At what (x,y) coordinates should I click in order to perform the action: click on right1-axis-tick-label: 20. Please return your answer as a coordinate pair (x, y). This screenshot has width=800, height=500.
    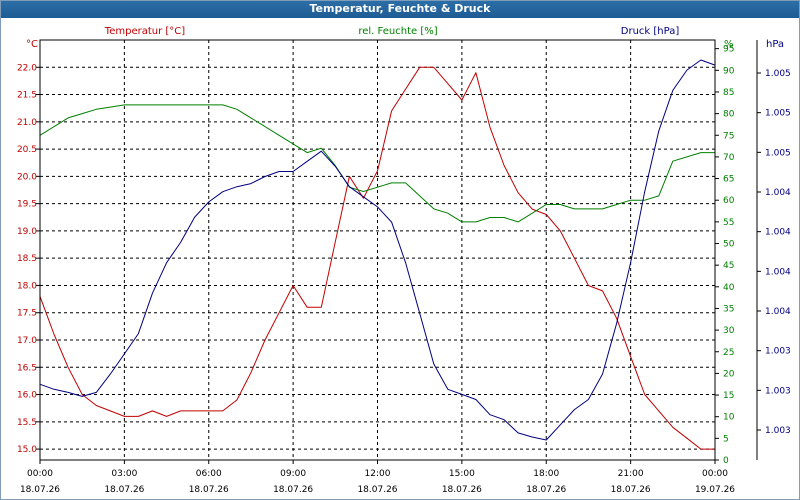
    Looking at the image, I should click on (729, 374).